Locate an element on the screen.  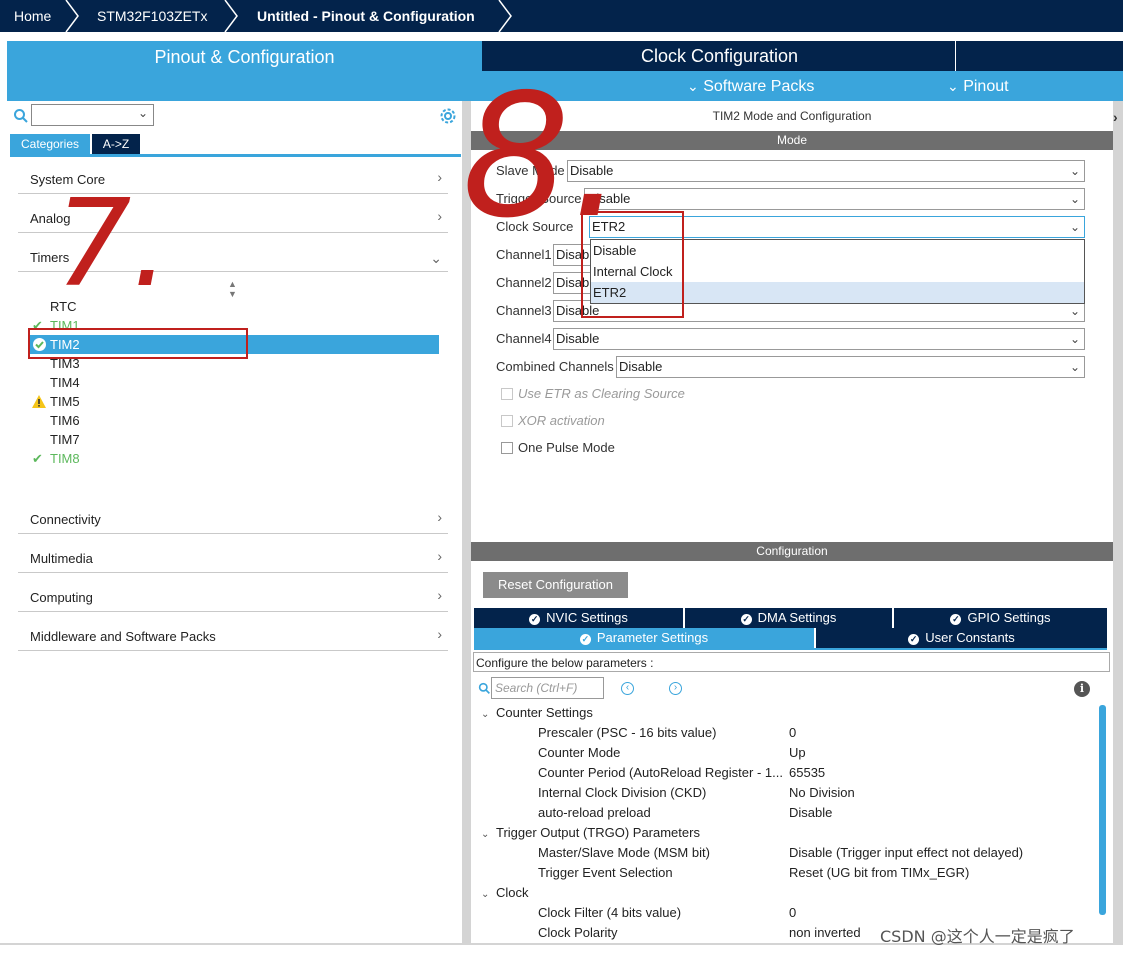
sort-icon: ▲ ▼ is located at coordinates (232, 289).